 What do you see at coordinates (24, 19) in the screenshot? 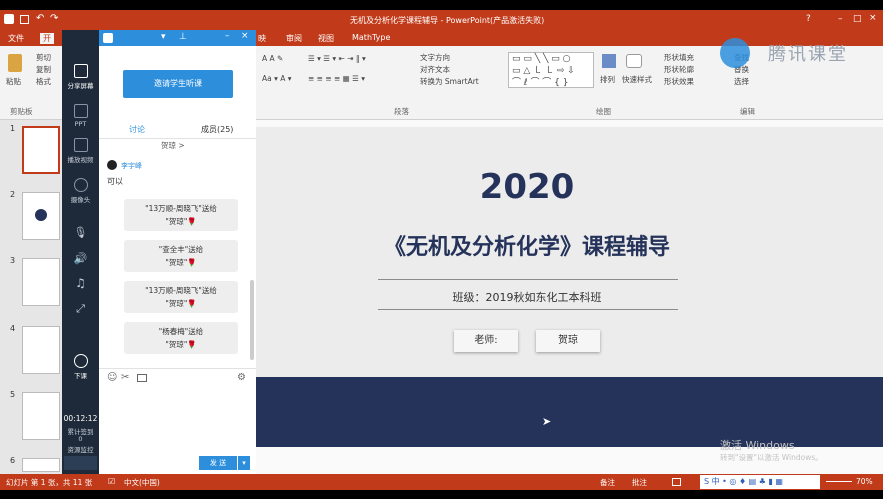
I see `save-icon` at bounding box center [24, 19].